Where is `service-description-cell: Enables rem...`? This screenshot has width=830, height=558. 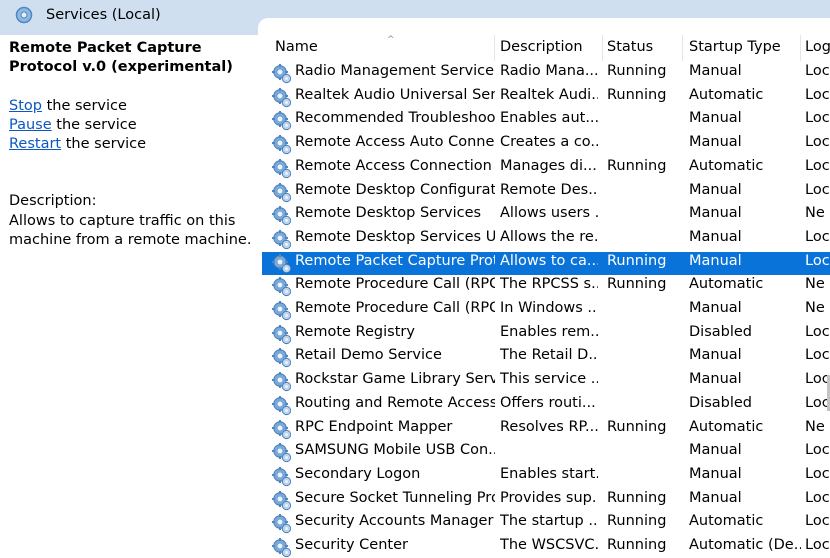
service-description-cell: Enables rem... is located at coordinates (549, 331).